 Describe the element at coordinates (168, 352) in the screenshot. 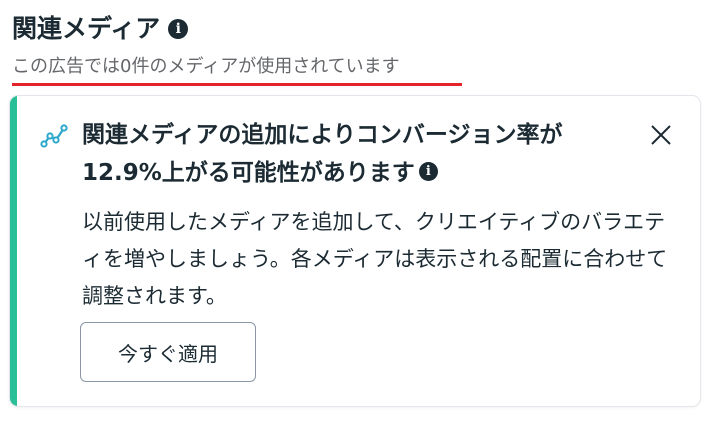

I see `apply-now-button: 今すぐ適用` at that location.